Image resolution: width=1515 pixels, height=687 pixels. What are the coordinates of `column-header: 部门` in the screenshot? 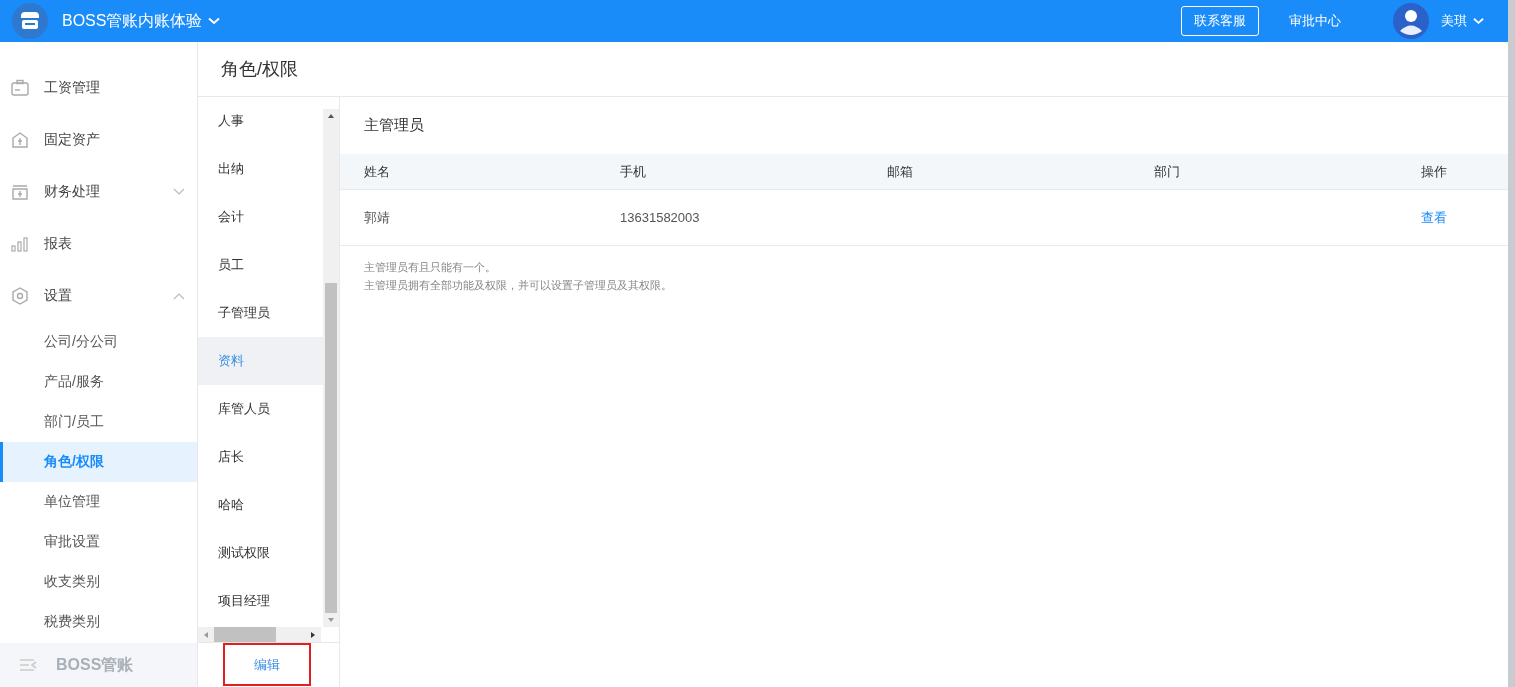 It's located at (1167, 171).